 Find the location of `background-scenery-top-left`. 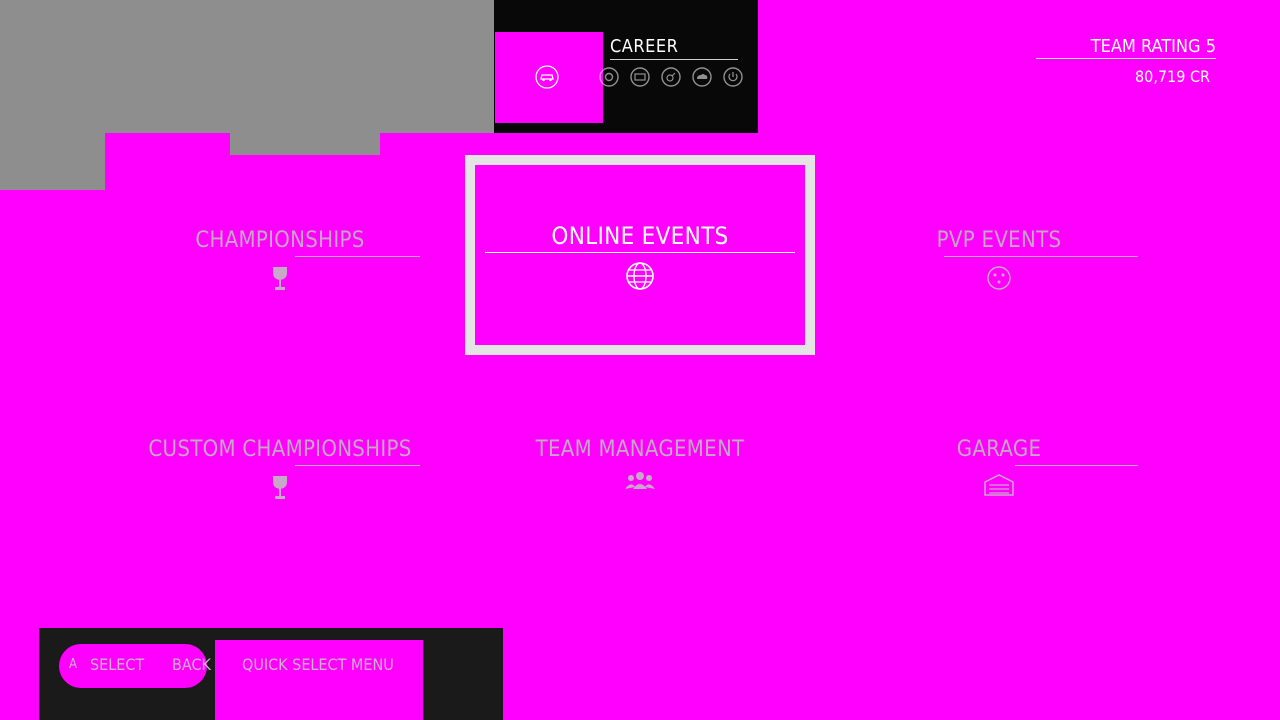

background-scenery-top-left is located at coordinates (247, 66).